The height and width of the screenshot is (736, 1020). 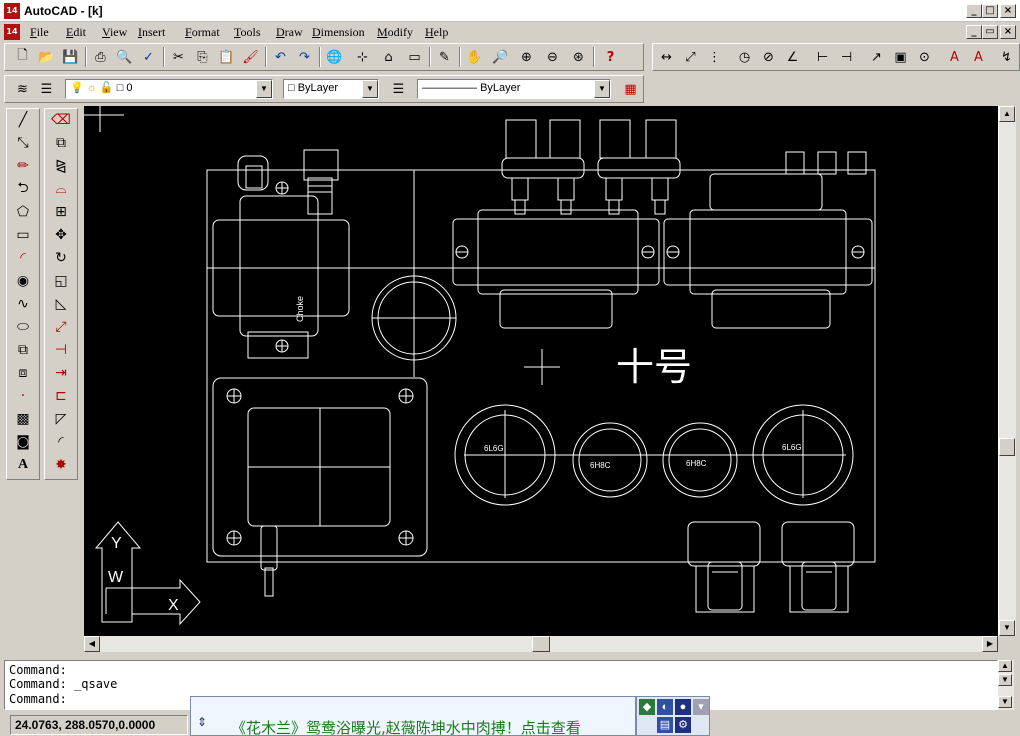 What do you see at coordinates (23, 166) in the screenshot?
I see `polyline-icon: ✏` at bounding box center [23, 166].